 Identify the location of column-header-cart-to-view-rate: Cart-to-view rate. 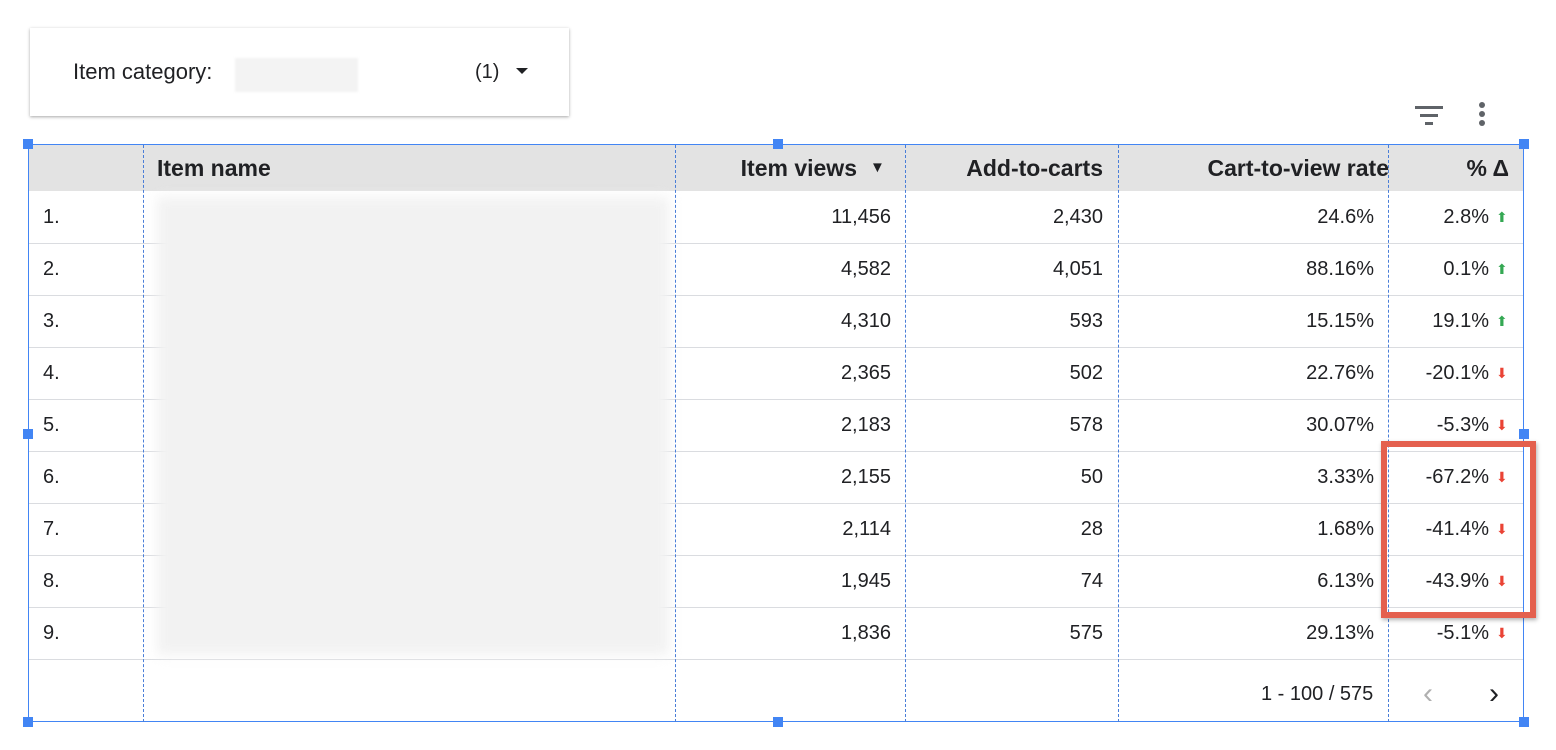
(1254, 168).